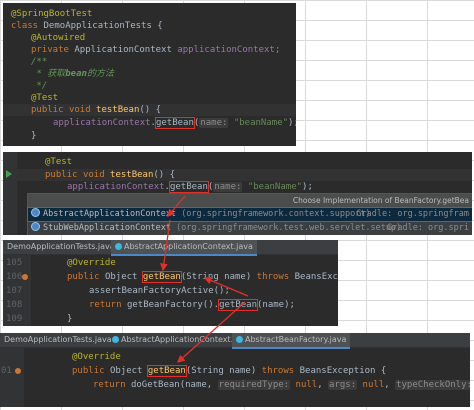  I want to click on code-line: @SpringBootTest, so click(52, 14).